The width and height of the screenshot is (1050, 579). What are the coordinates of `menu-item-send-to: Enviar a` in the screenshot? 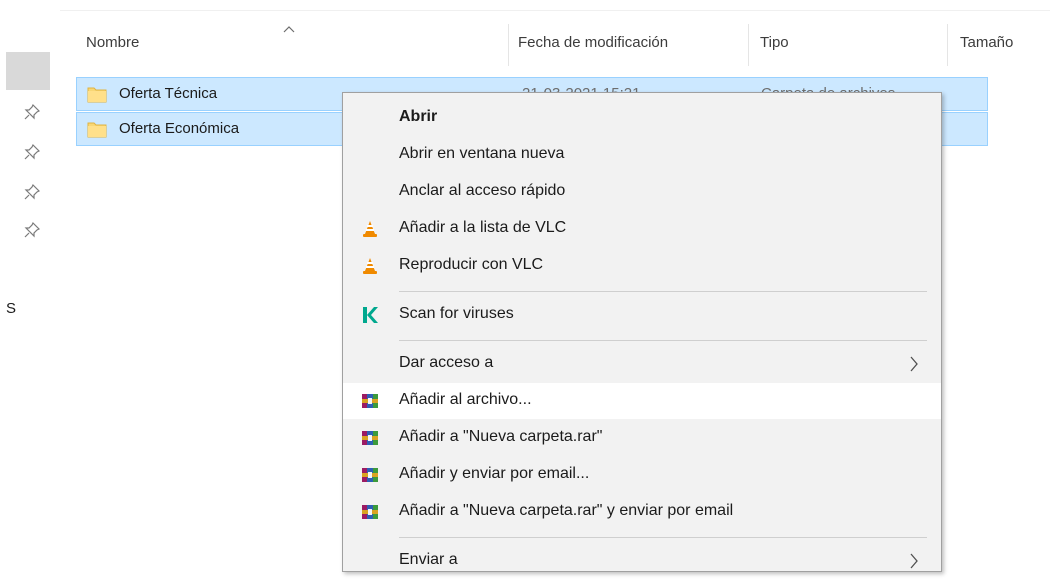 It's located at (642, 561).